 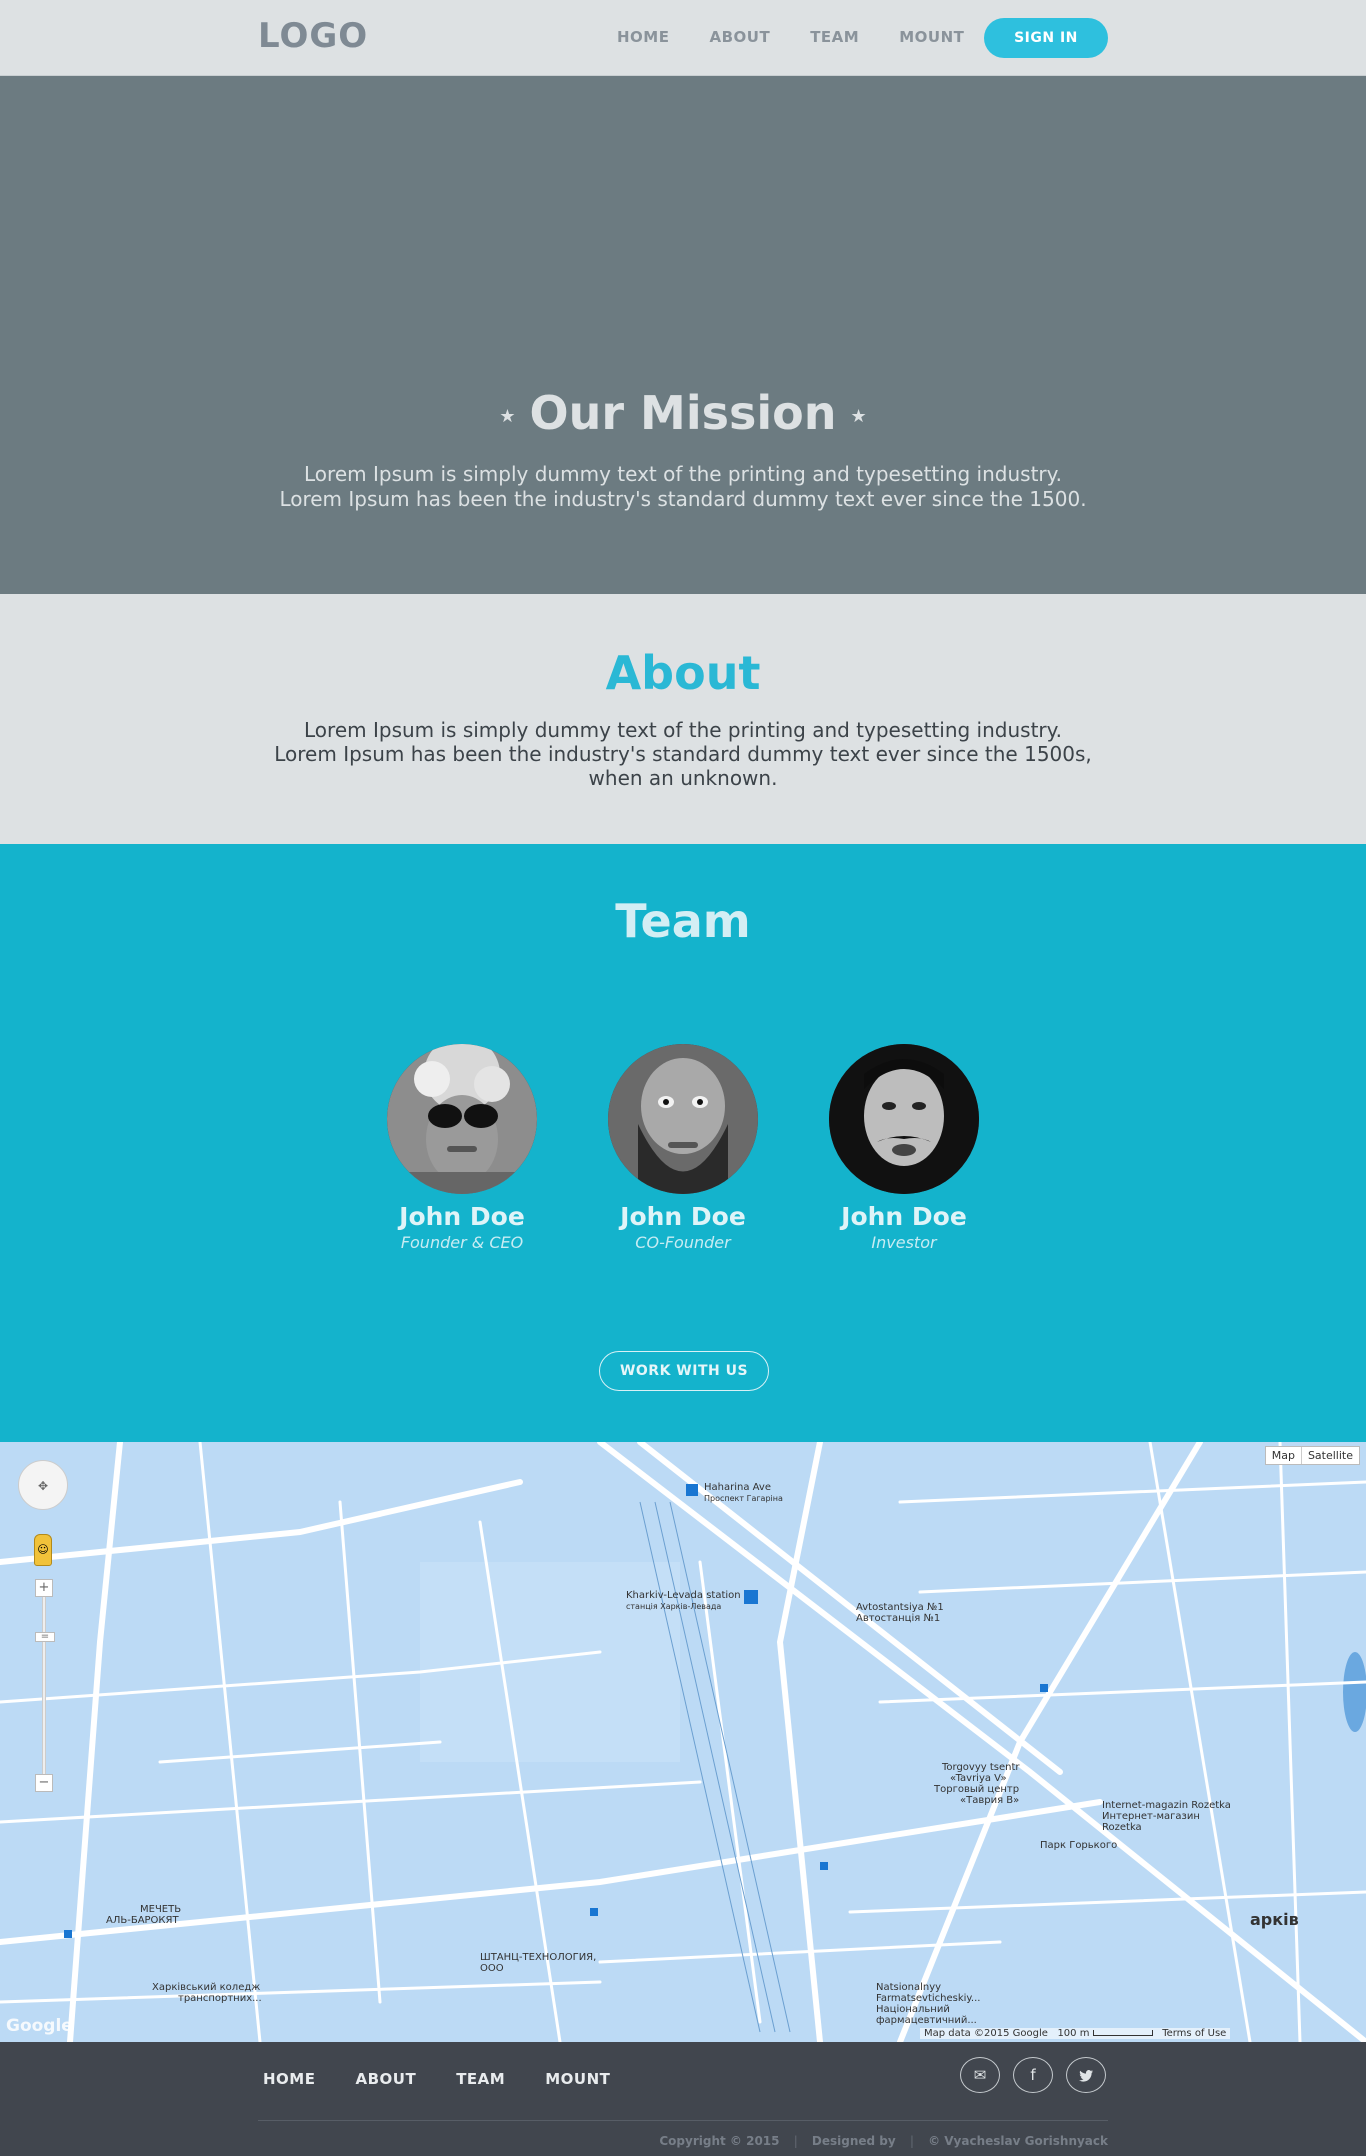 What do you see at coordinates (683, 1242) in the screenshot?
I see `member-role: CO-Founder` at bounding box center [683, 1242].